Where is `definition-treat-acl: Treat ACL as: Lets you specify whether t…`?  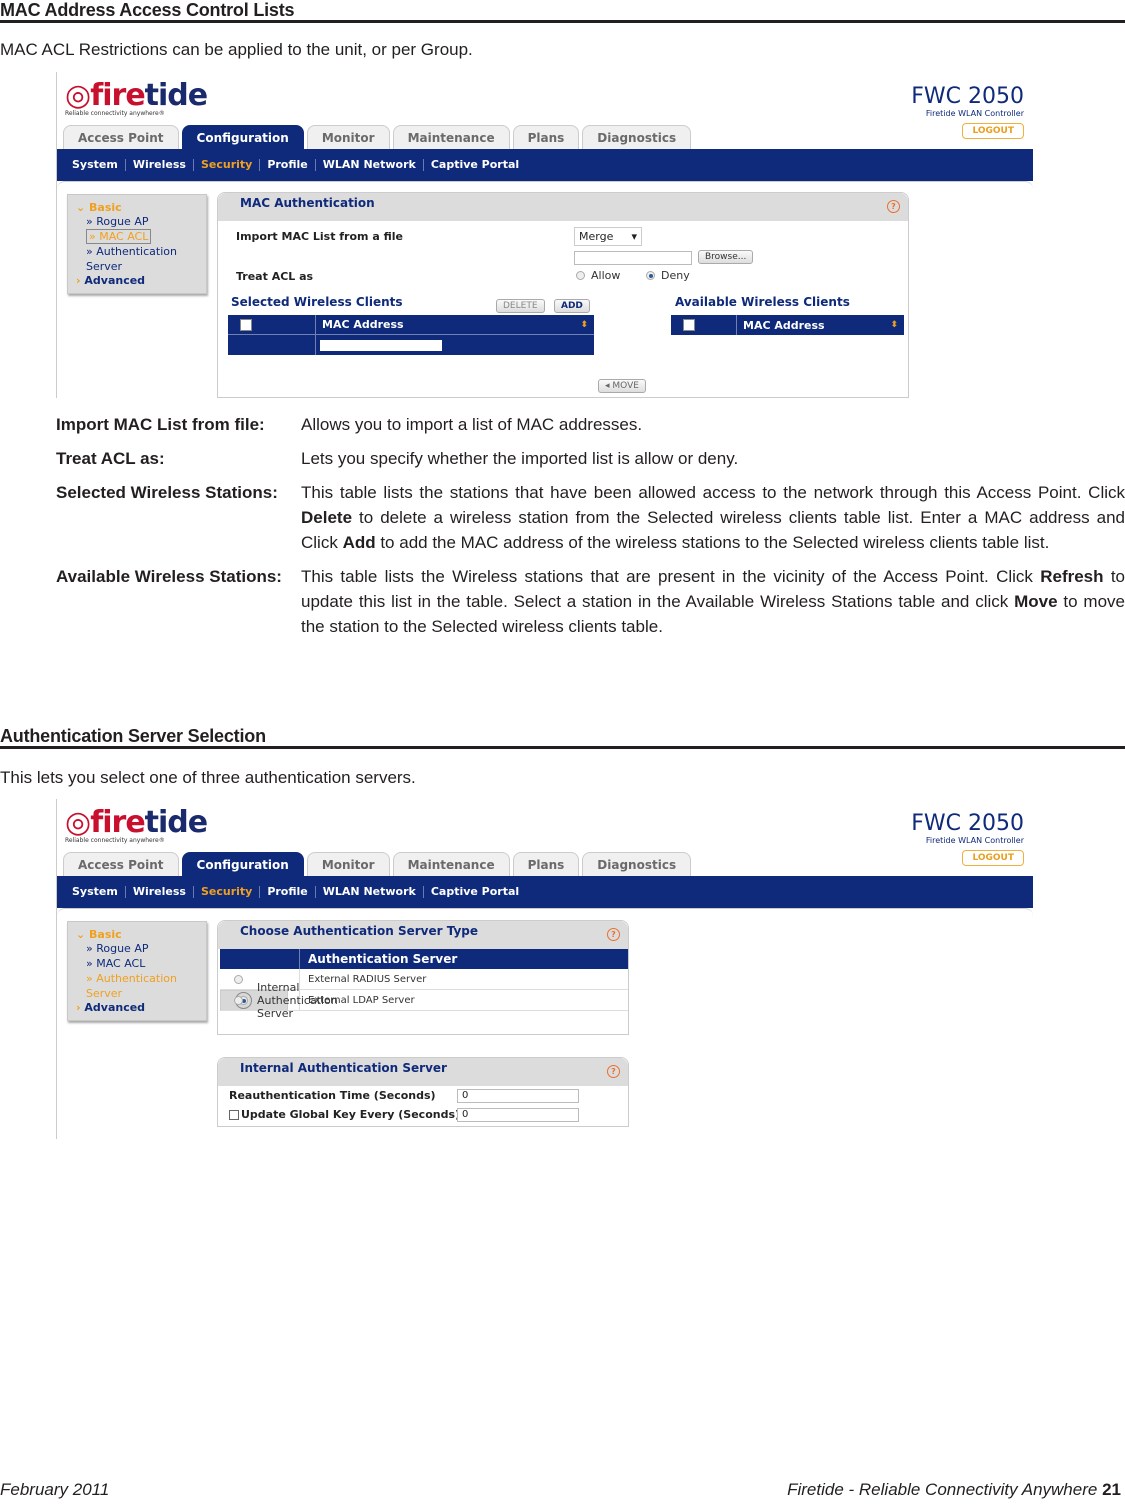 definition-treat-acl: Treat ACL as: Lets you specify whether t… is located at coordinates (397, 458).